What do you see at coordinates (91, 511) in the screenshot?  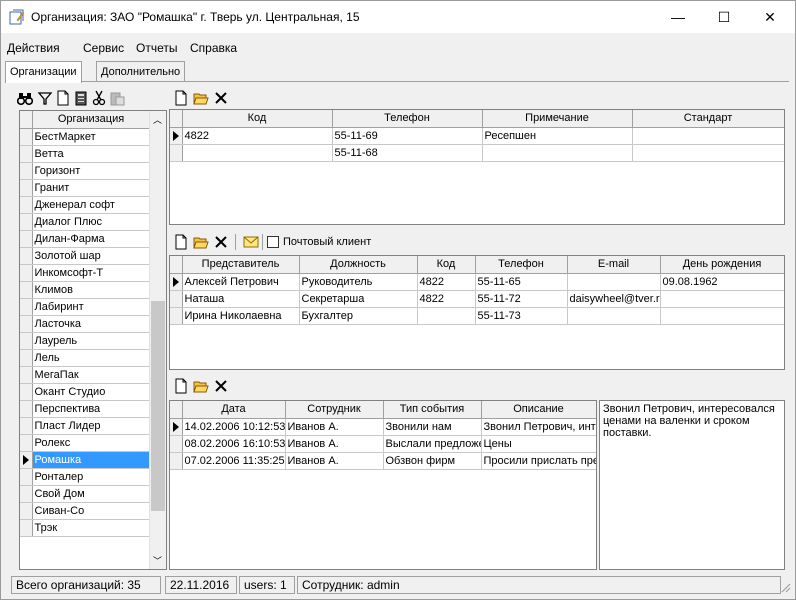 I see `org-name-cell: Сиван-Со` at bounding box center [91, 511].